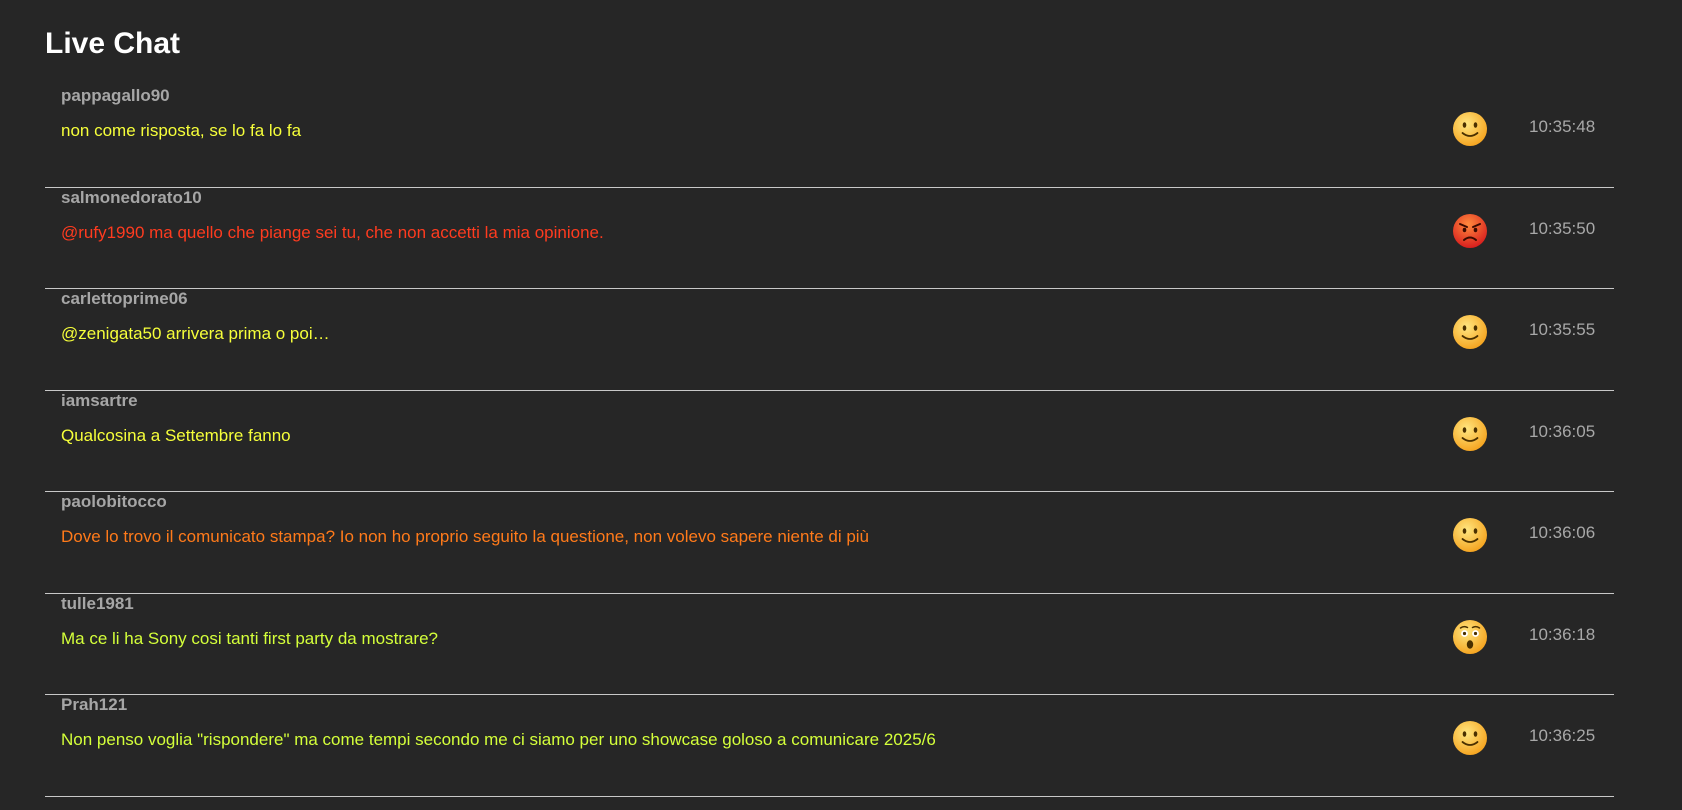  What do you see at coordinates (1470, 230) in the screenshot?
I see `angry-face-icon` at bounding box center [1470, 230].